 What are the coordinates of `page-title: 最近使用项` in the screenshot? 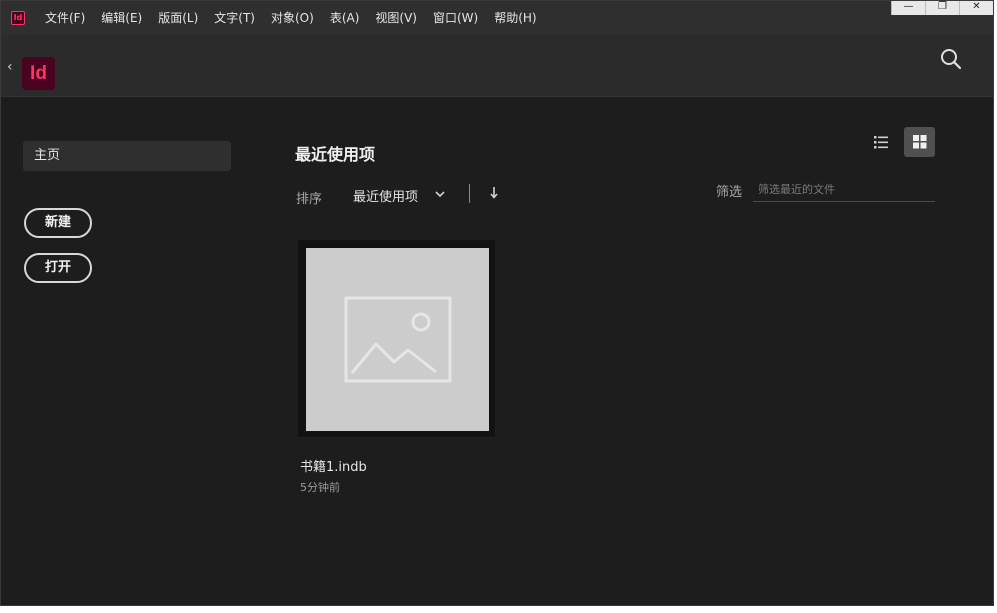 It's located at (335, 154).